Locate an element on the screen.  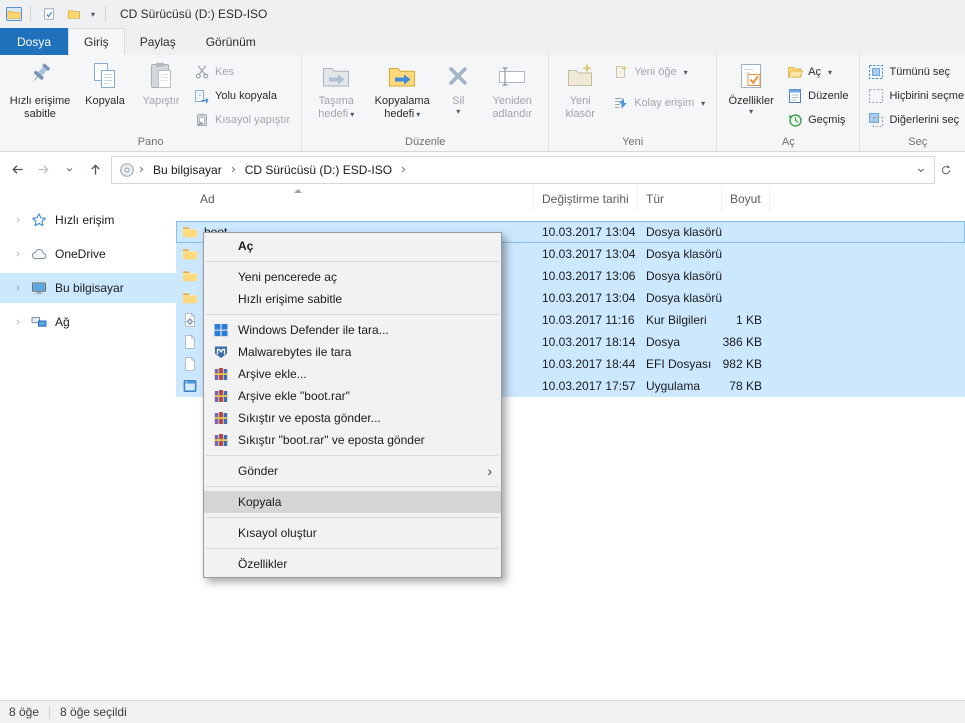
menu-item-open-new-window: Yeni pencerede aç is located at coordinates (352, 277).